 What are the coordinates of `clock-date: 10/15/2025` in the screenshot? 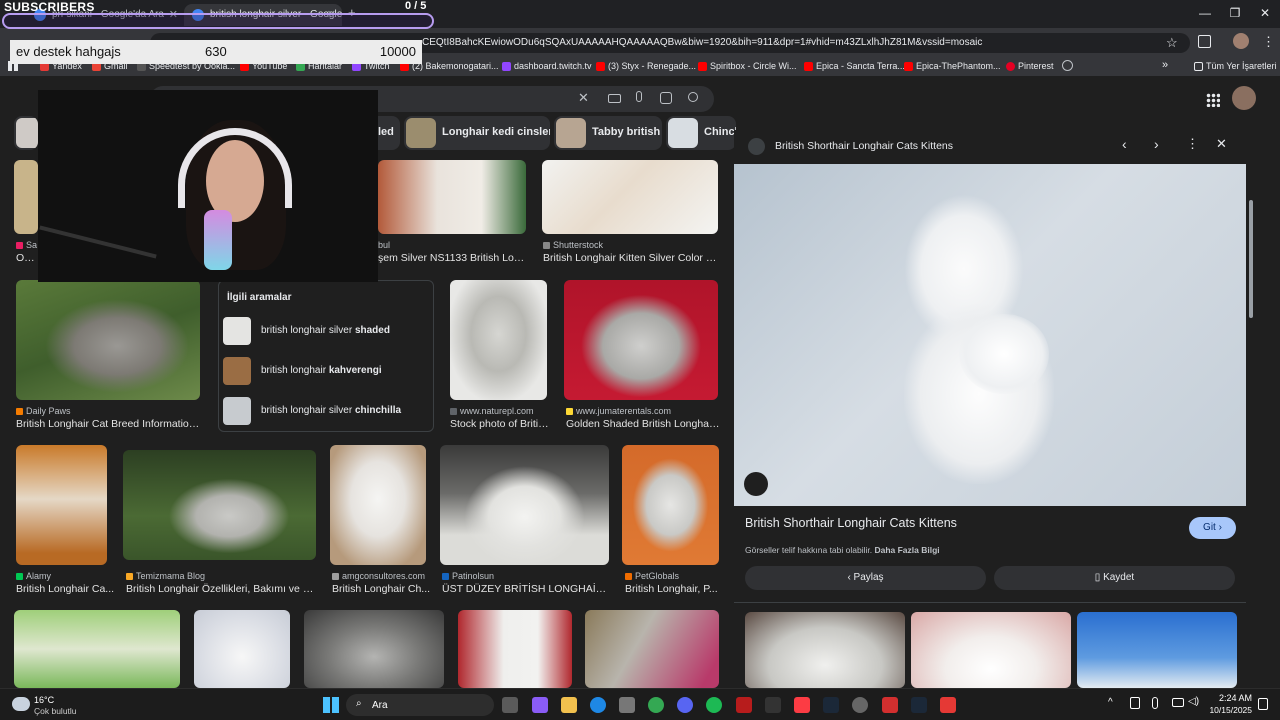 It's located at (1229, 710).